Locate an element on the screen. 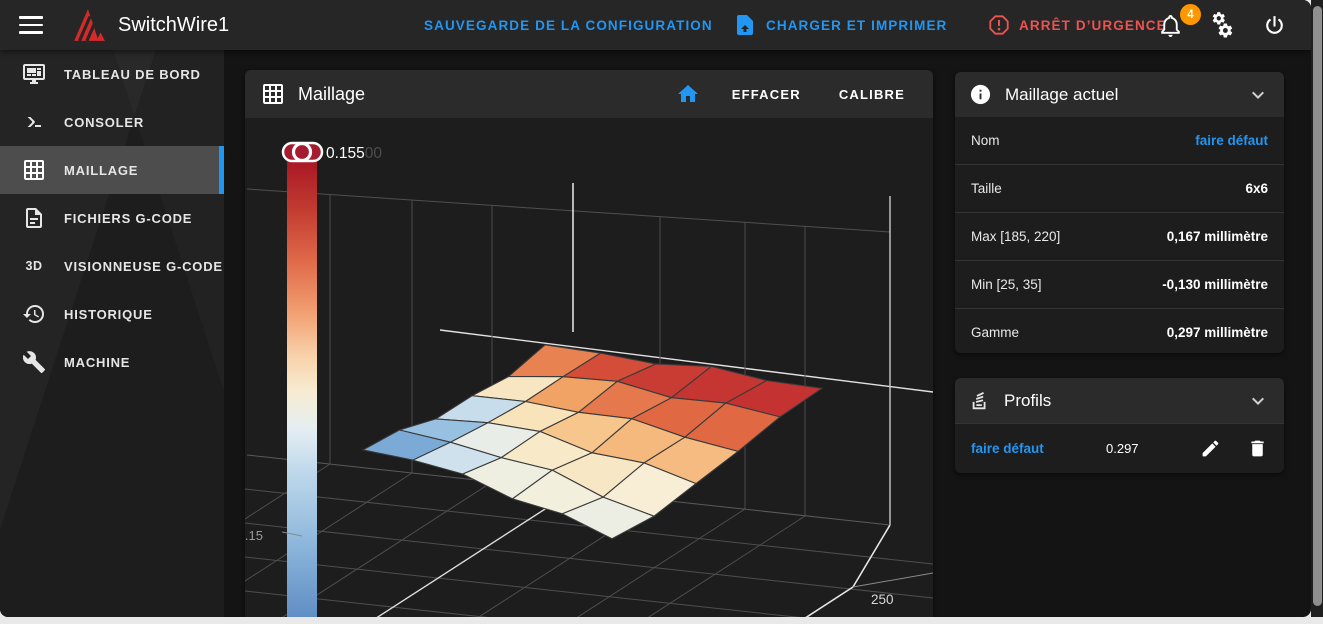  edit-profile-button is located at coordinates (1210, 448).